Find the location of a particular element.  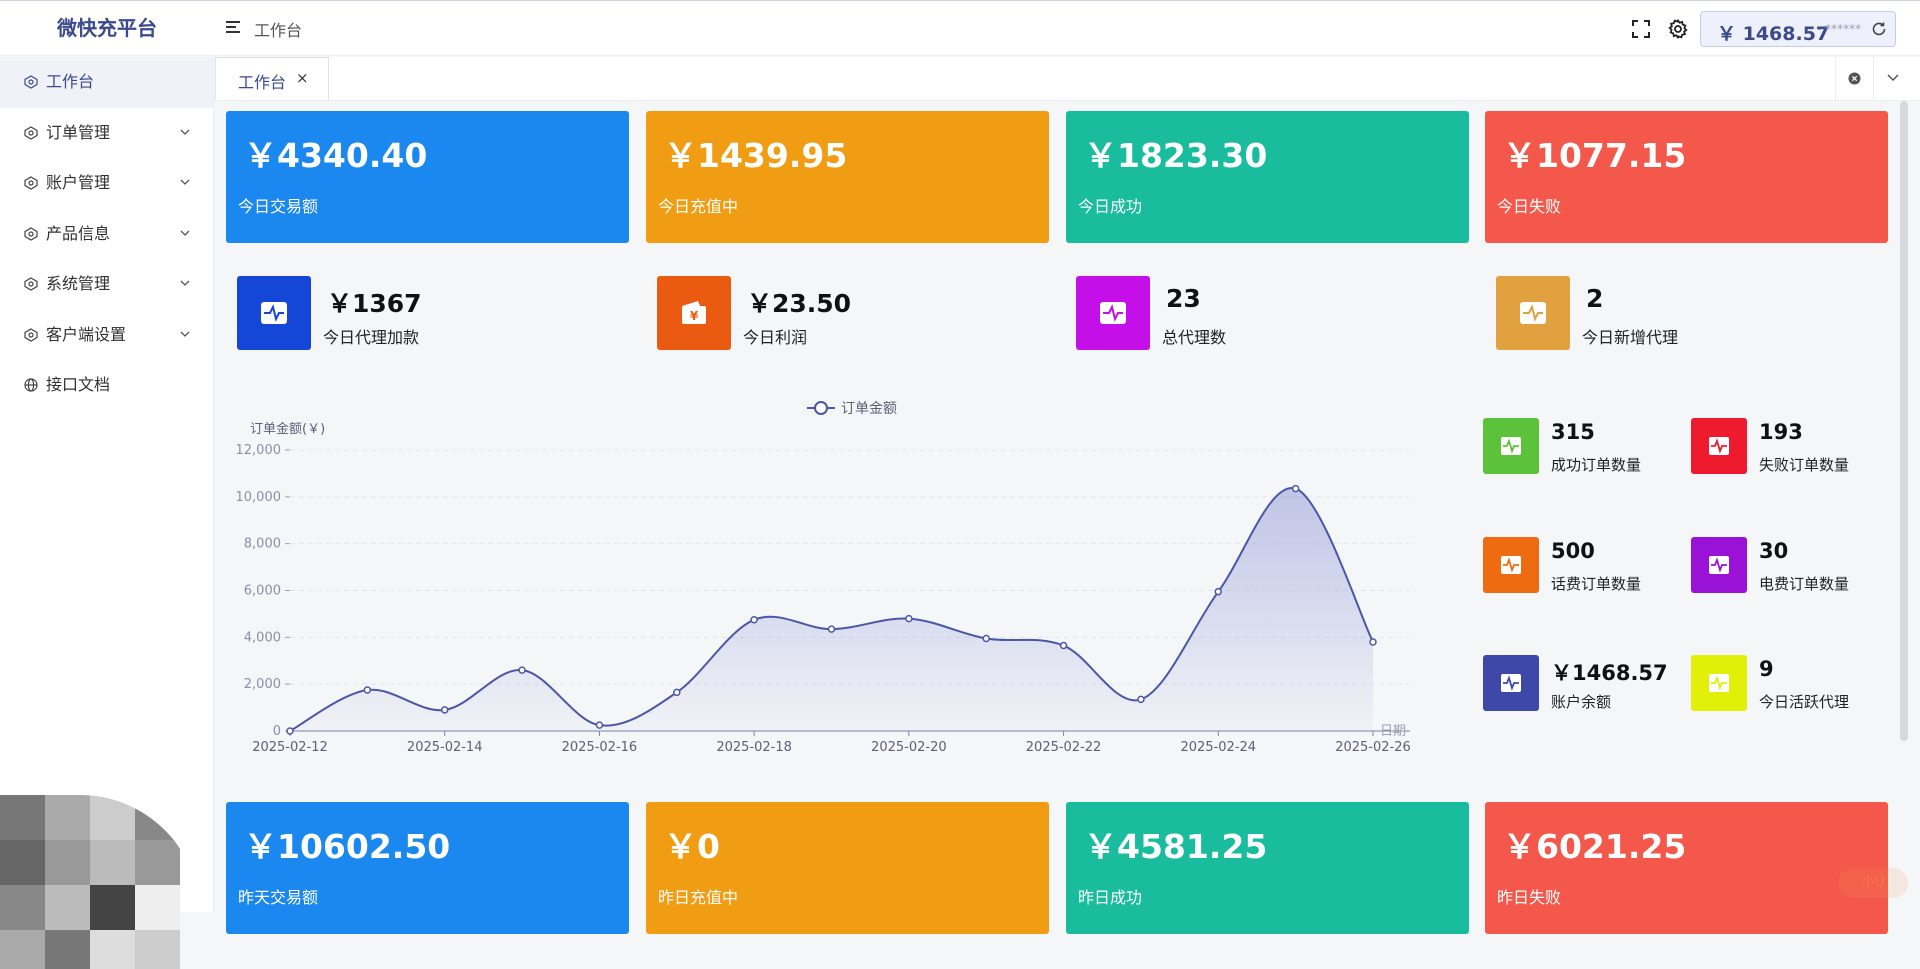

globe-icon is located at coordinates (31, 385).